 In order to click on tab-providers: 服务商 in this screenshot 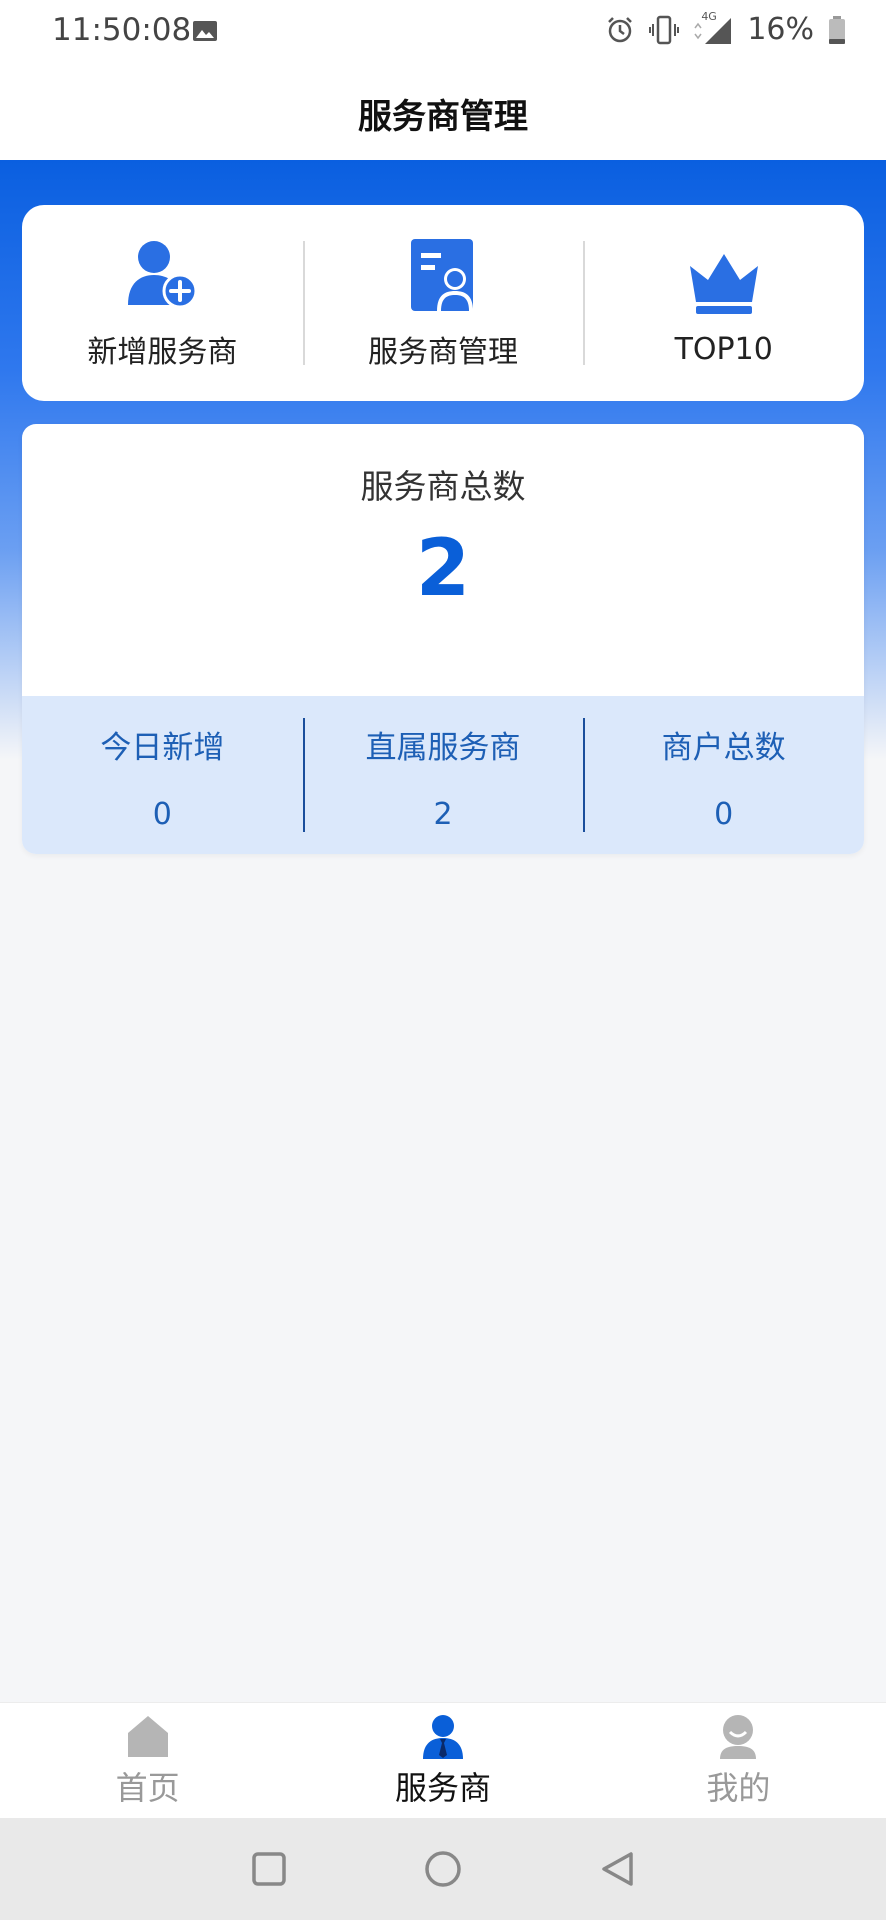, I will do `click(442, 1761)`.